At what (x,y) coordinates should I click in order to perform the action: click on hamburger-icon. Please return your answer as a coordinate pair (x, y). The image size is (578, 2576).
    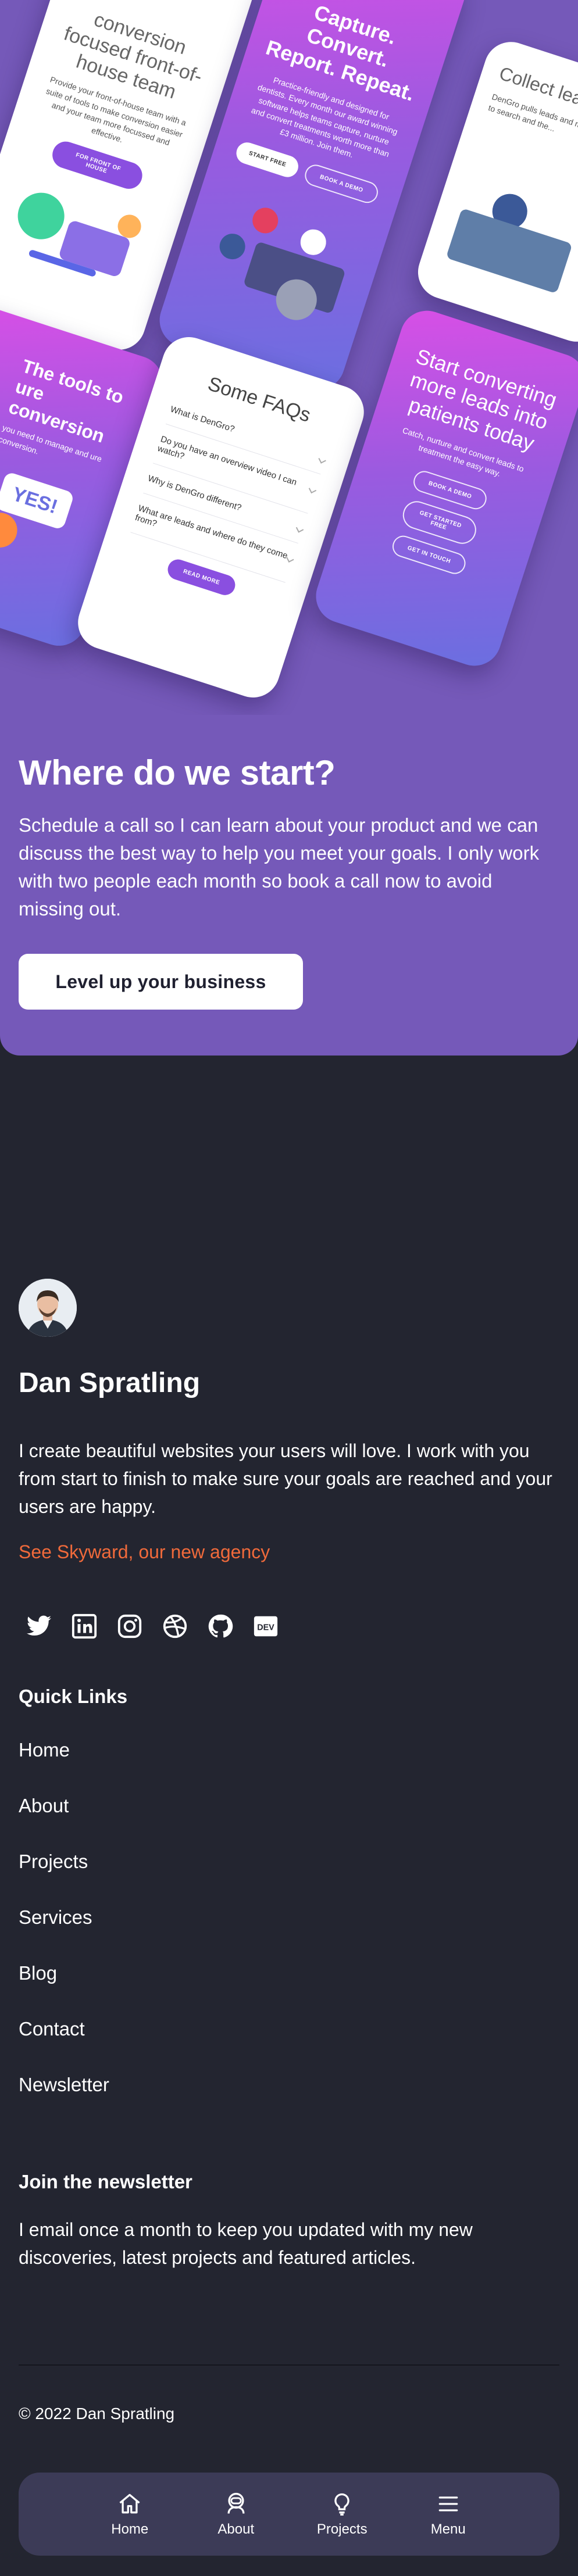
    Looking at the image, I should click on (448, 2504).